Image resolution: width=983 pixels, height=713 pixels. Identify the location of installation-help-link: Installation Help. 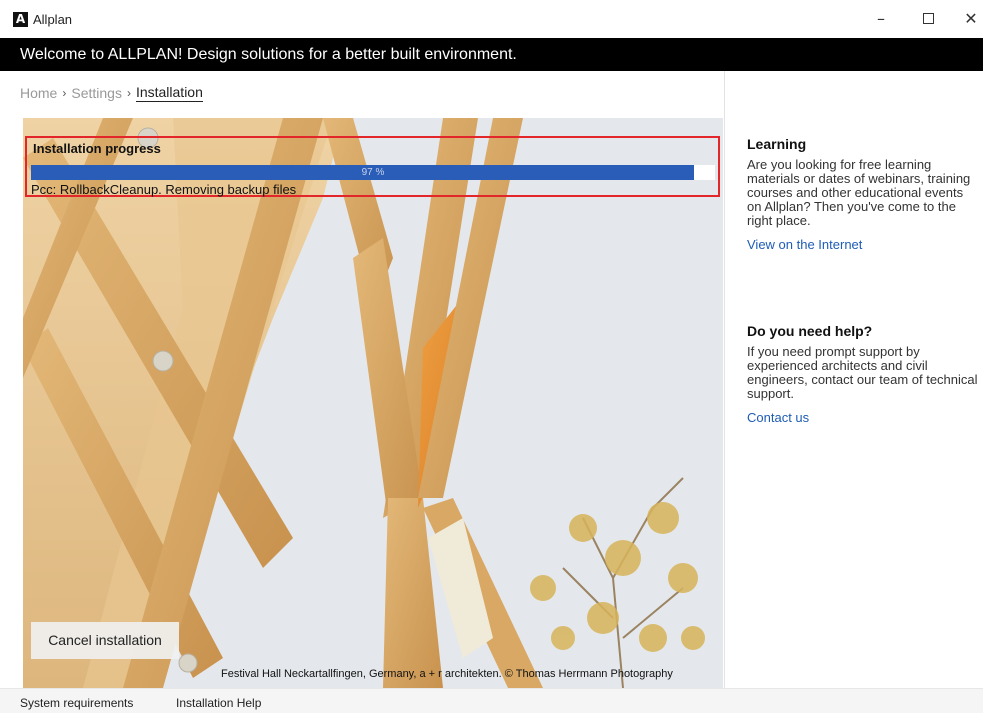
(218, 703).